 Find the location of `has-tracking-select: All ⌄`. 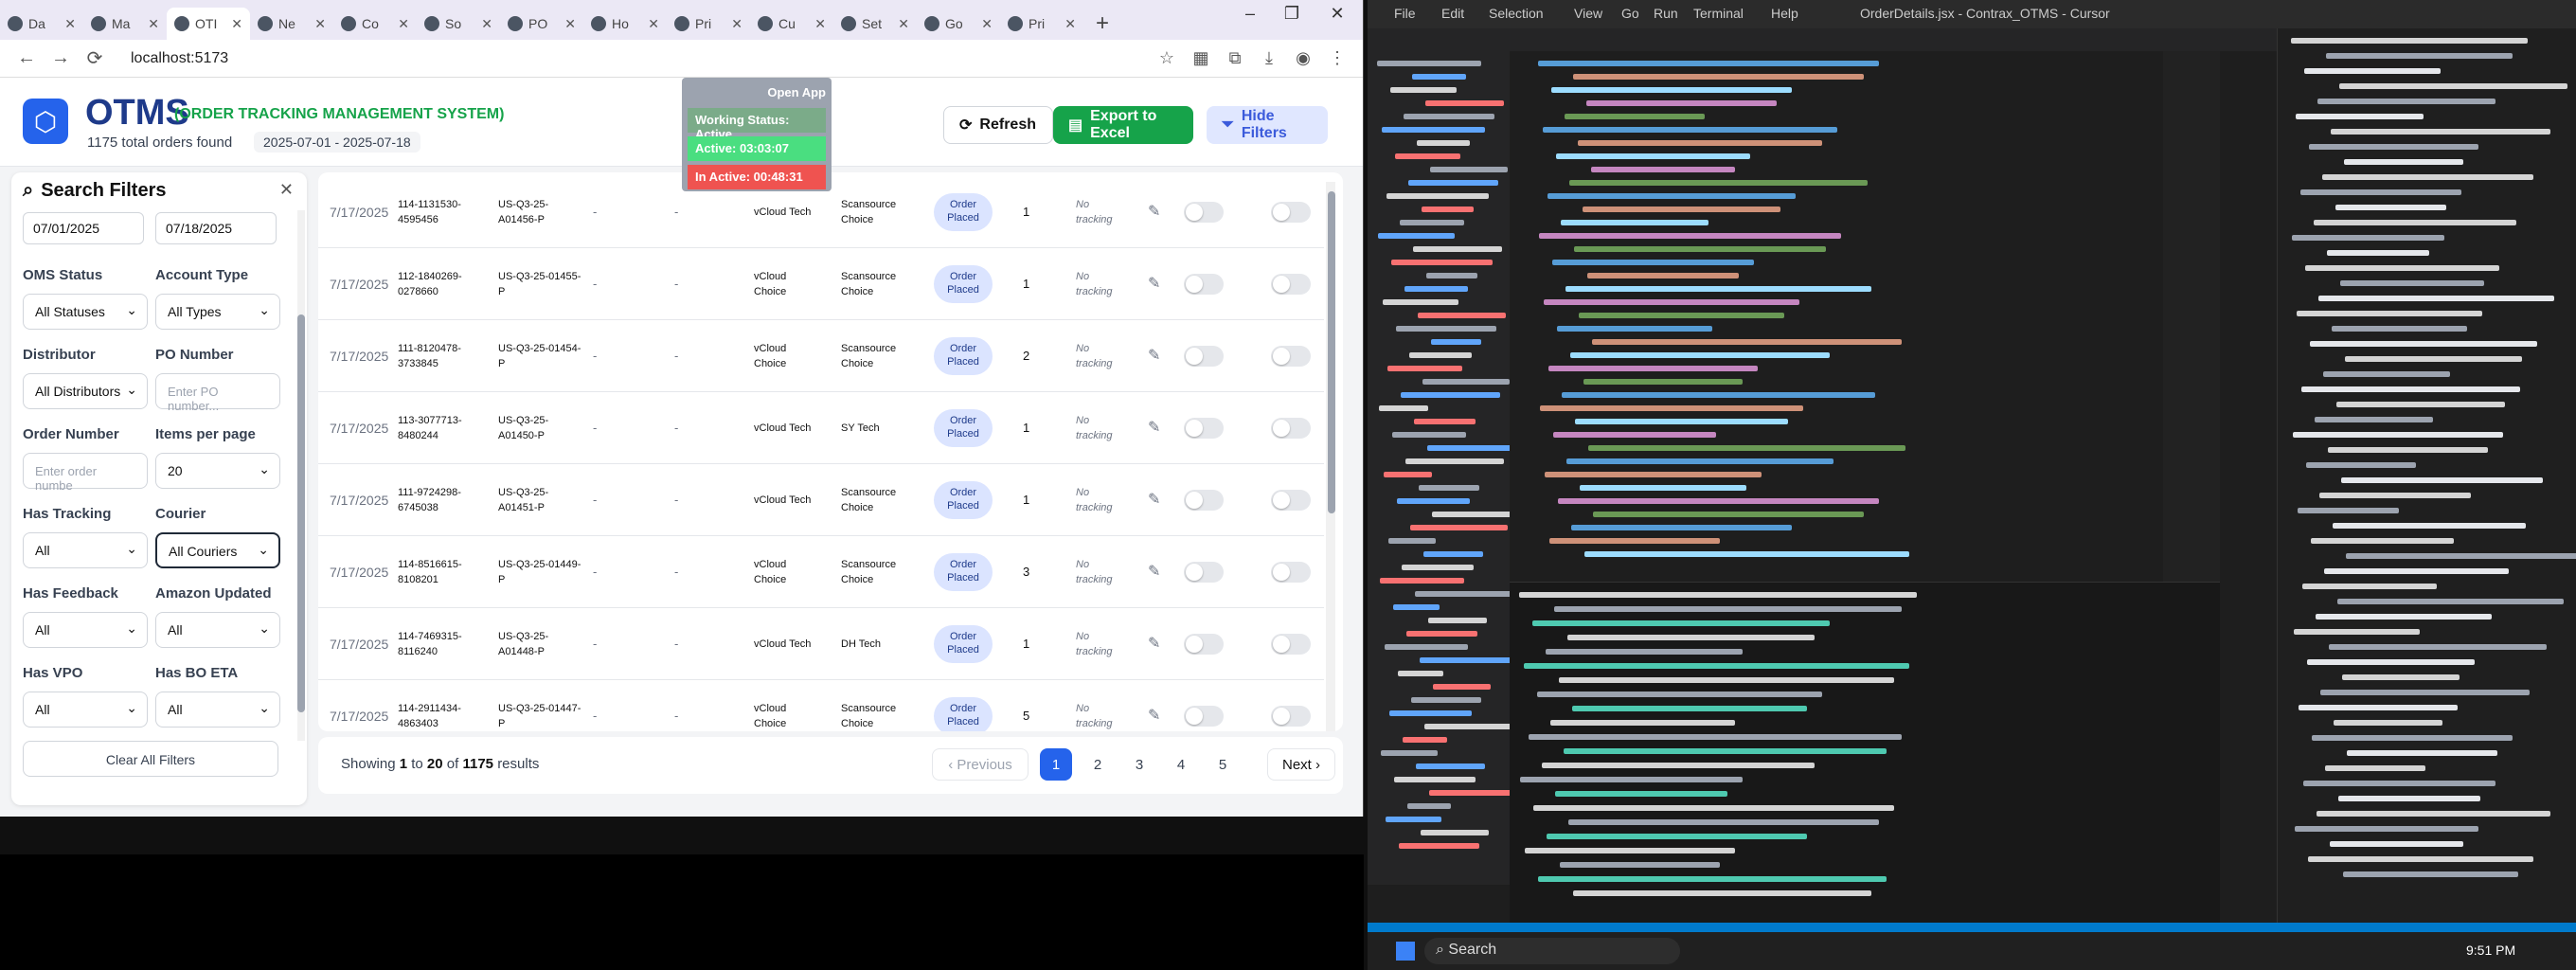

has-tracking-select: All ⌄ is located at coordinates (85, 550).